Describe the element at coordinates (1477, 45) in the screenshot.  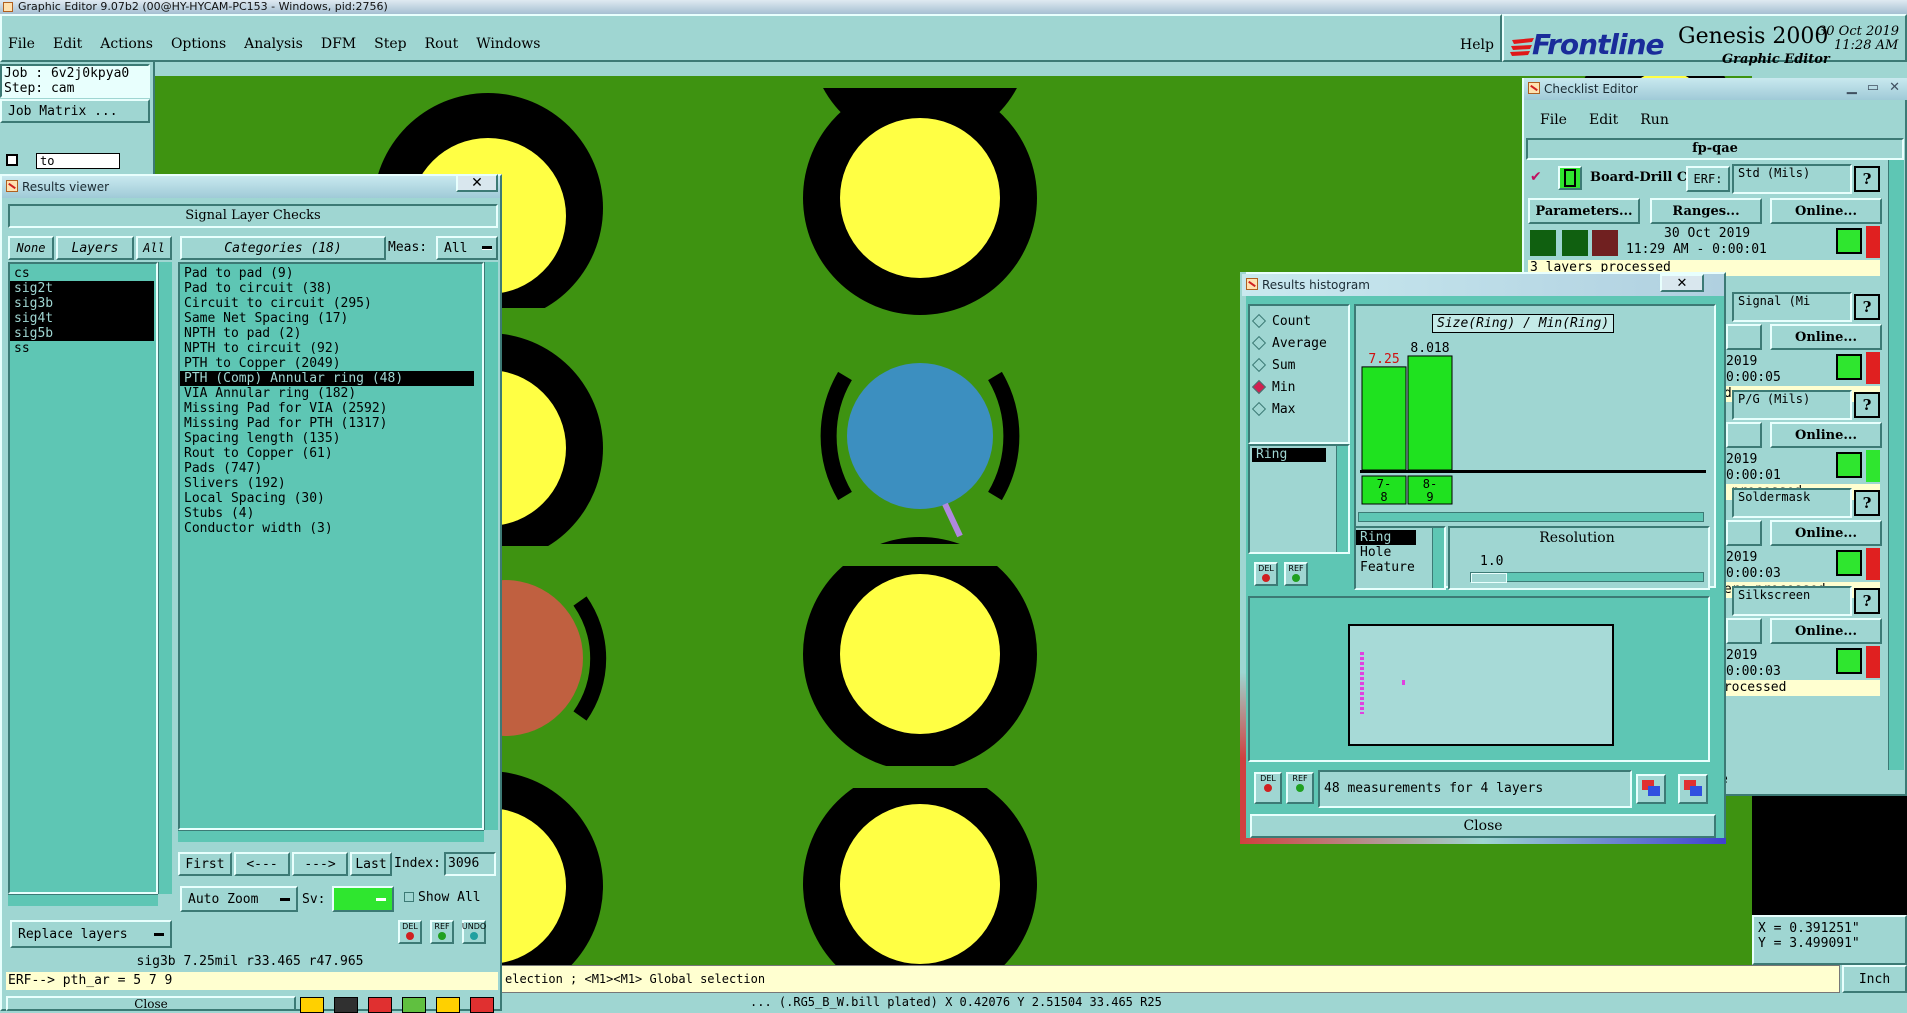
I see `help-menu: Help` at that location.